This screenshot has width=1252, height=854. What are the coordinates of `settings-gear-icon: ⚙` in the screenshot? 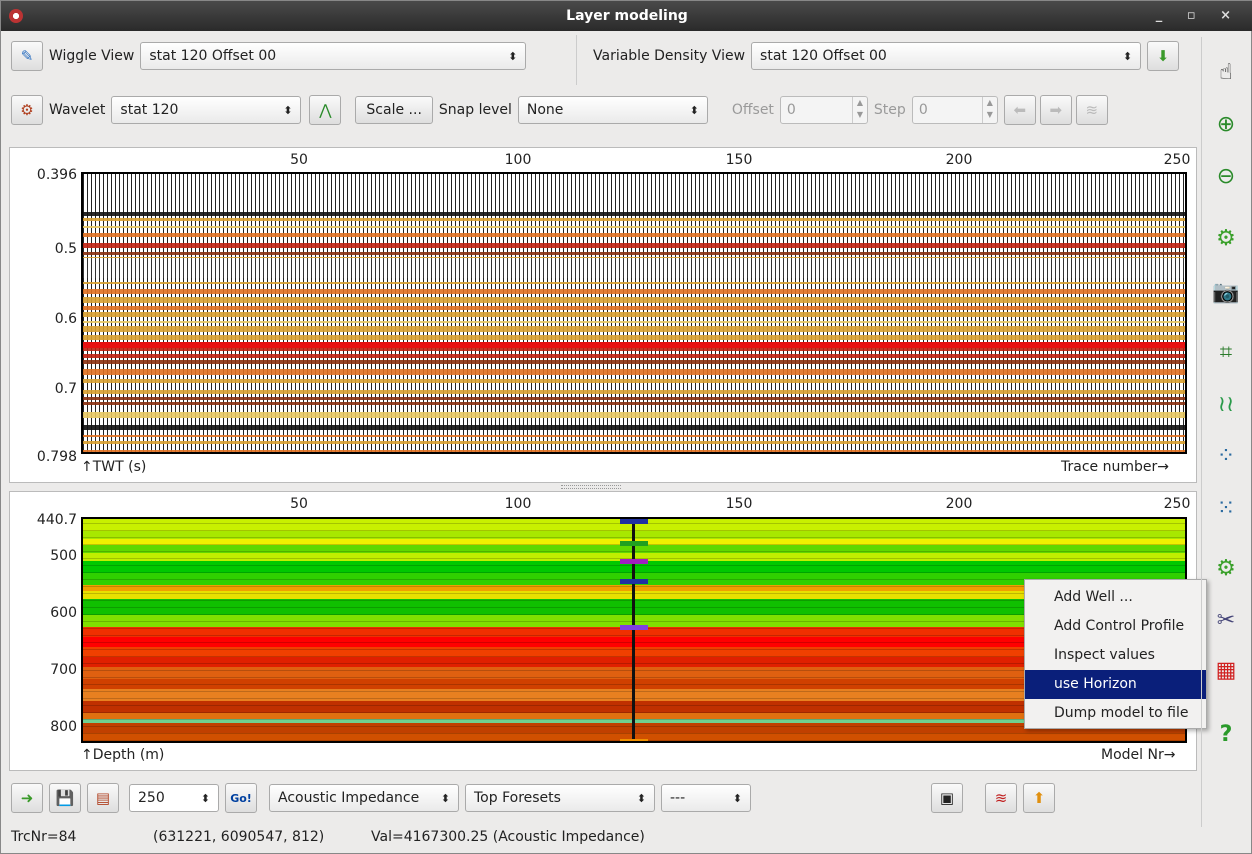 It's located at (1226, 238).